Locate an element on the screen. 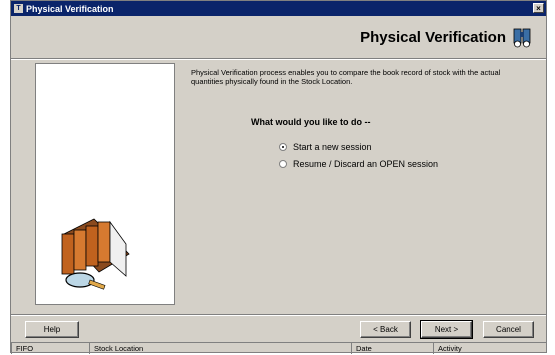 This screenshot has height=355, width=555. binoculars-icon is located at coordinates (522, 38).